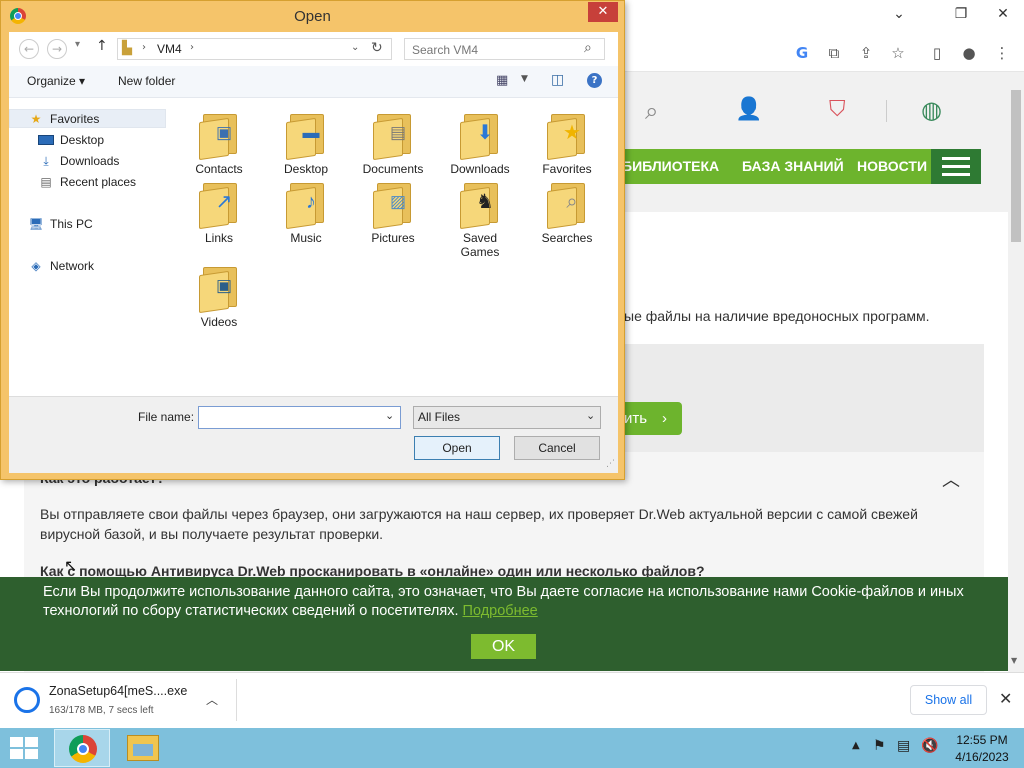 This screenshot has height=768, width=1024. Describe the element at coordinates (856, 745) in the screenshot. I see `tray-expand-icon: ▲` at that location.